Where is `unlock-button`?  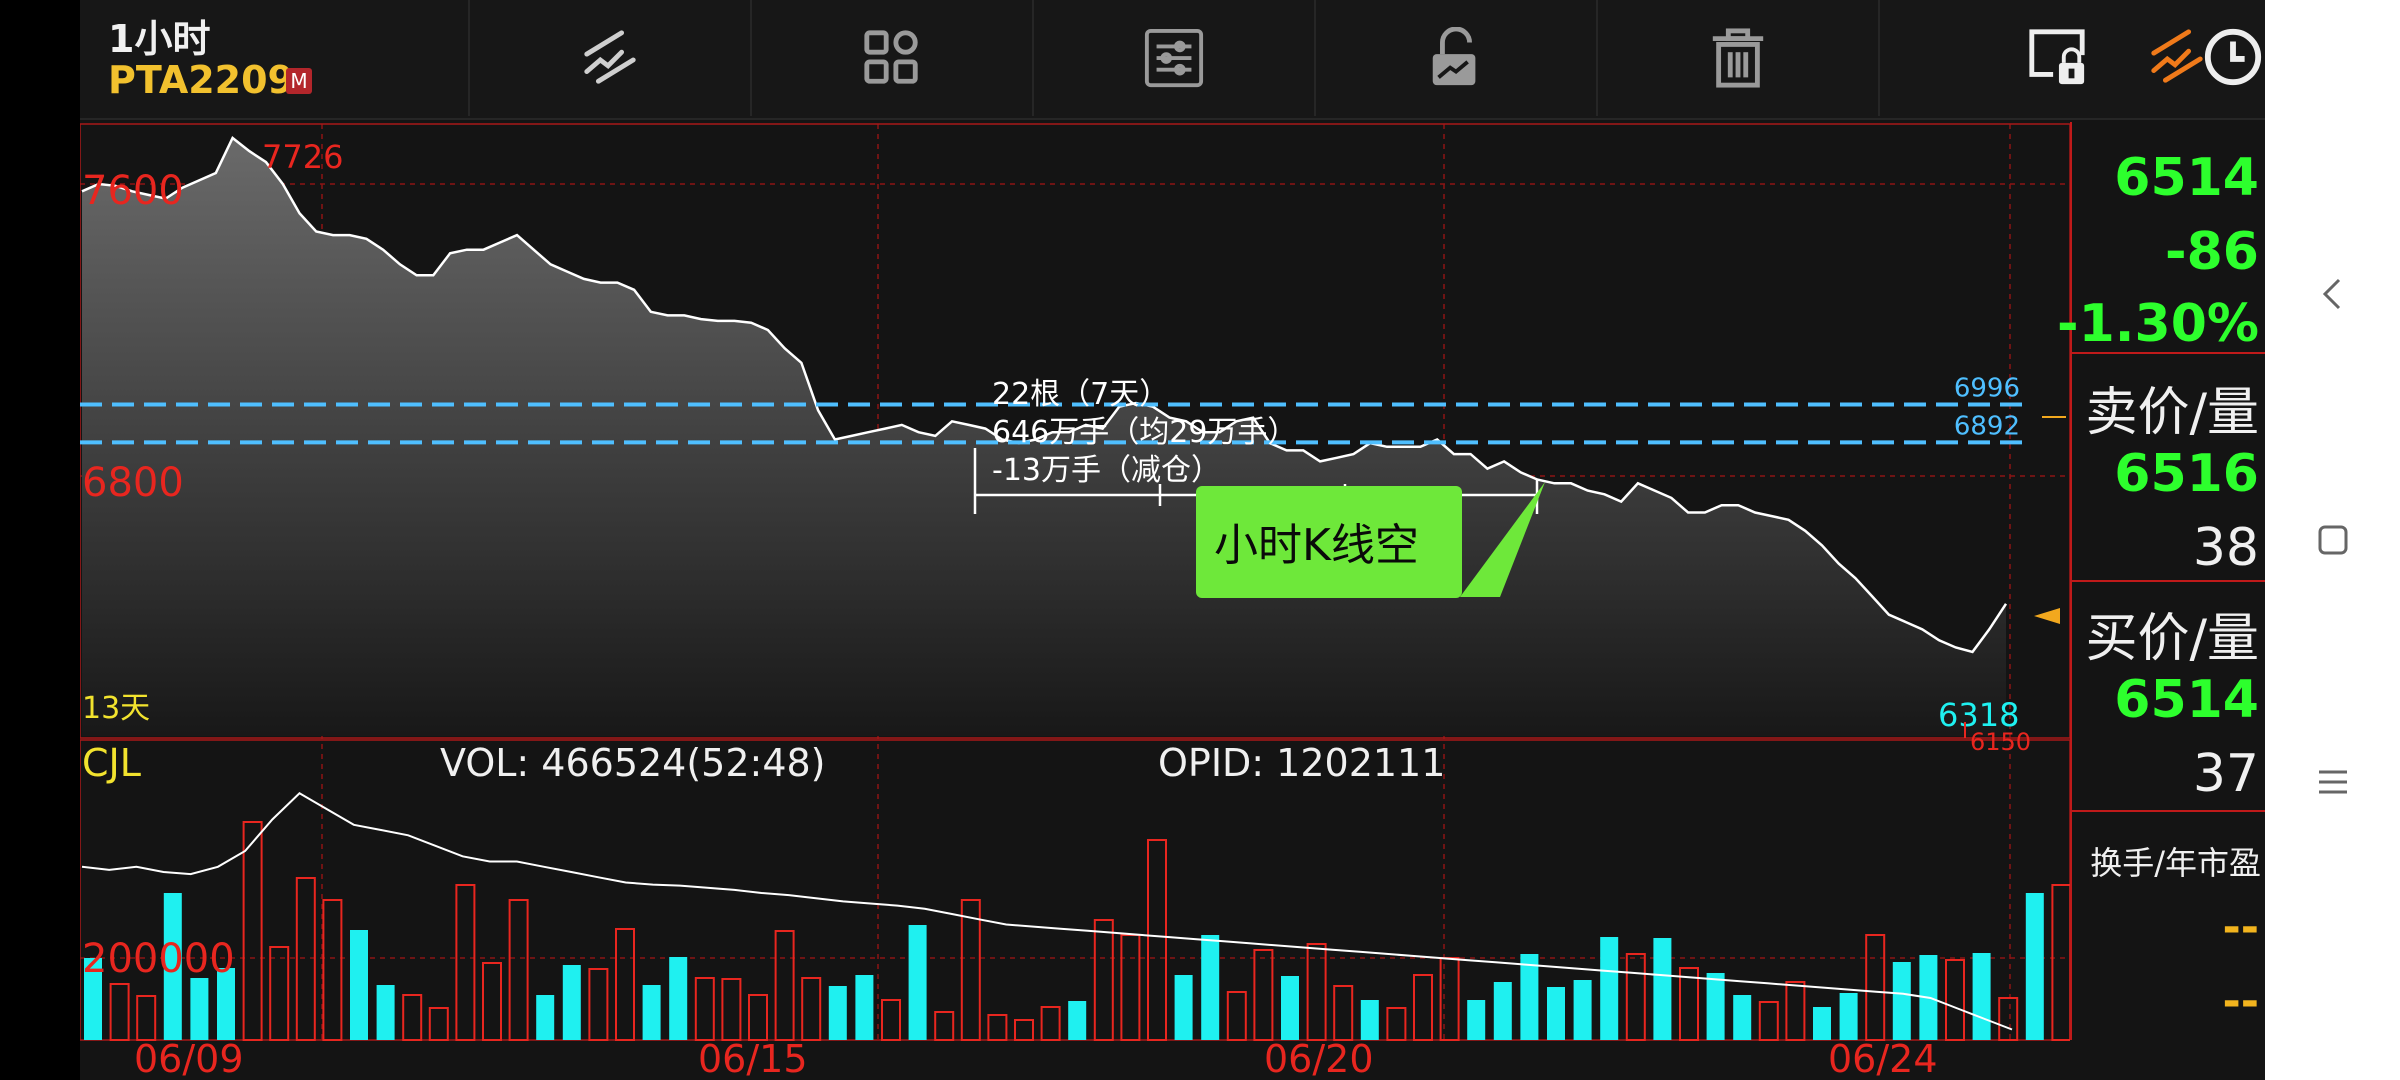
unlock-button is located at coordinates (1457, 58).